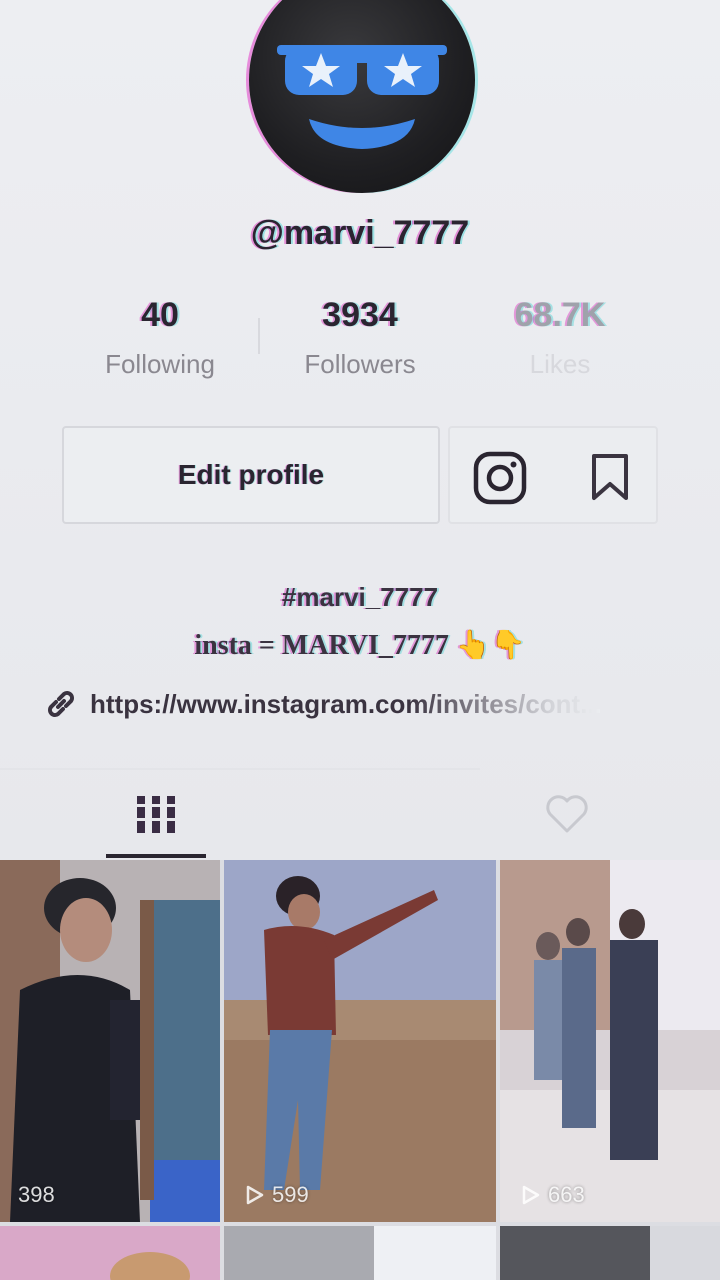 This screenshot has width=720, height=1280. Describe the element at coordinates (160, 338) in the screenshot. I see `stat-following: 40 Following` at that location.